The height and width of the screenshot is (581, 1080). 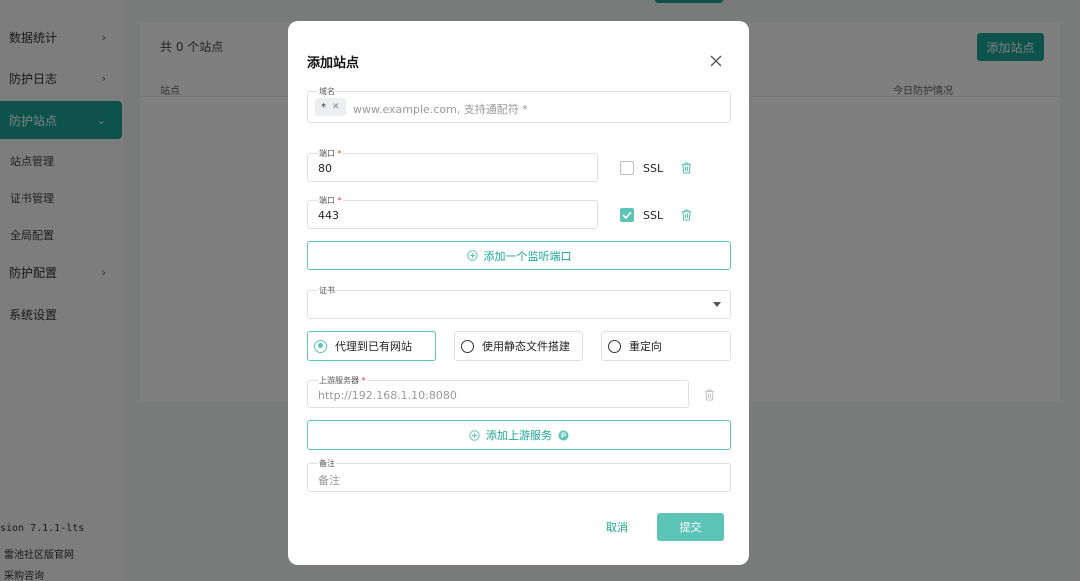 What do you see at coordinates (323, 107) in the screenshot?
I see `domain-chip-text: *` at bounding box center [323, 107].